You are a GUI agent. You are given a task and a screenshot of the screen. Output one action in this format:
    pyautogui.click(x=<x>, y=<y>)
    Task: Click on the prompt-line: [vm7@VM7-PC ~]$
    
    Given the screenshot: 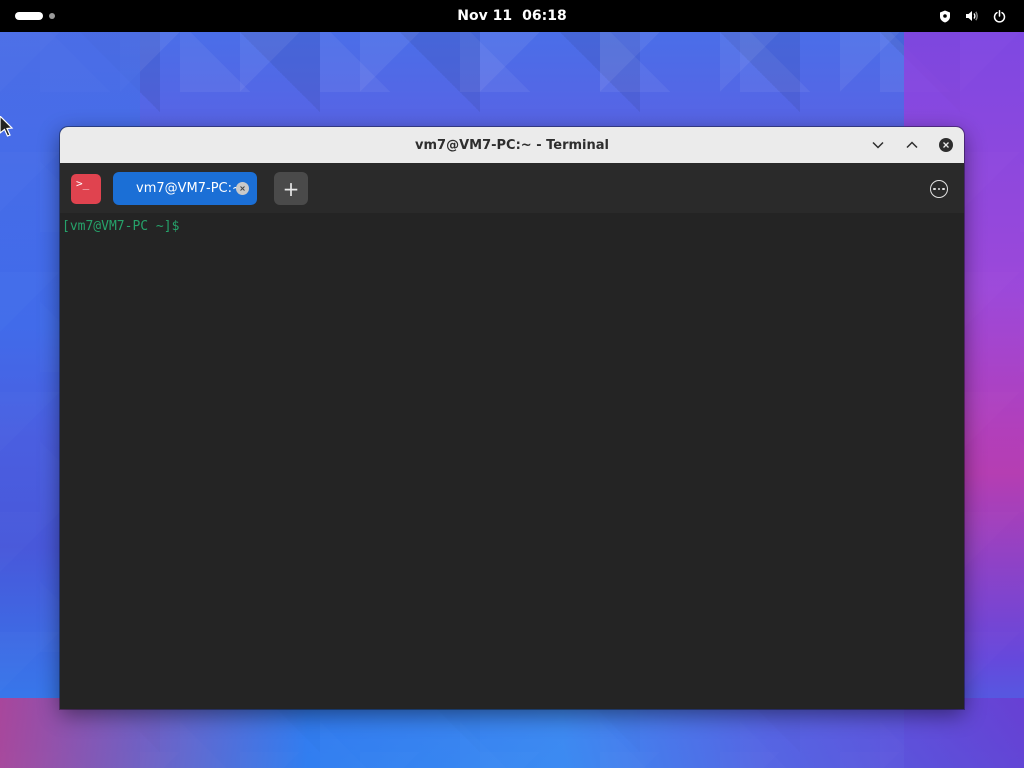 What is the action you would take?
    pyautogui.click(x=512, y=226)
    